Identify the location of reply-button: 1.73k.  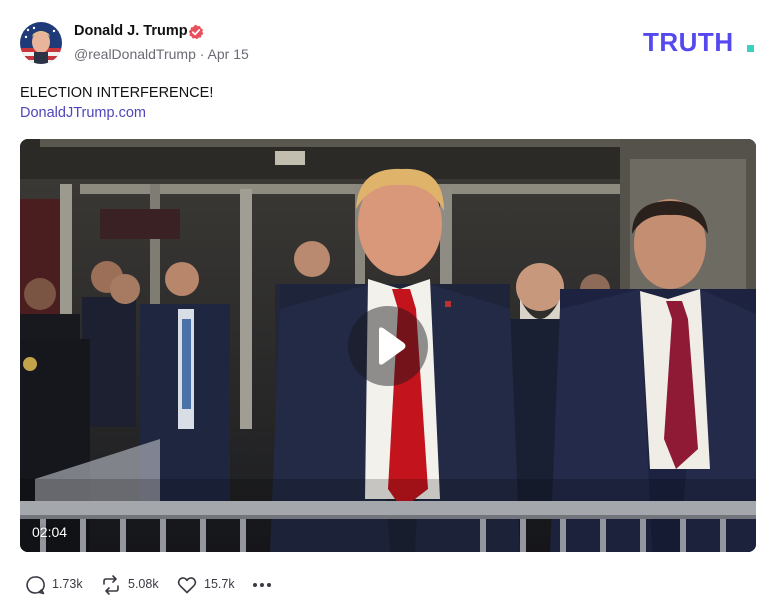
(55, 585).